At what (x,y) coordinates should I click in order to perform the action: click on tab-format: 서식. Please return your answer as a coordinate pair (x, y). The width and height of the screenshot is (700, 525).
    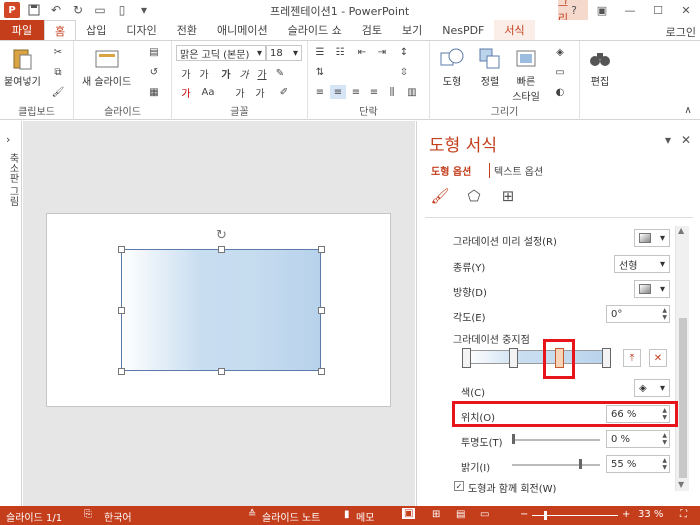
    Looking at the image, I should click on (514, 30).